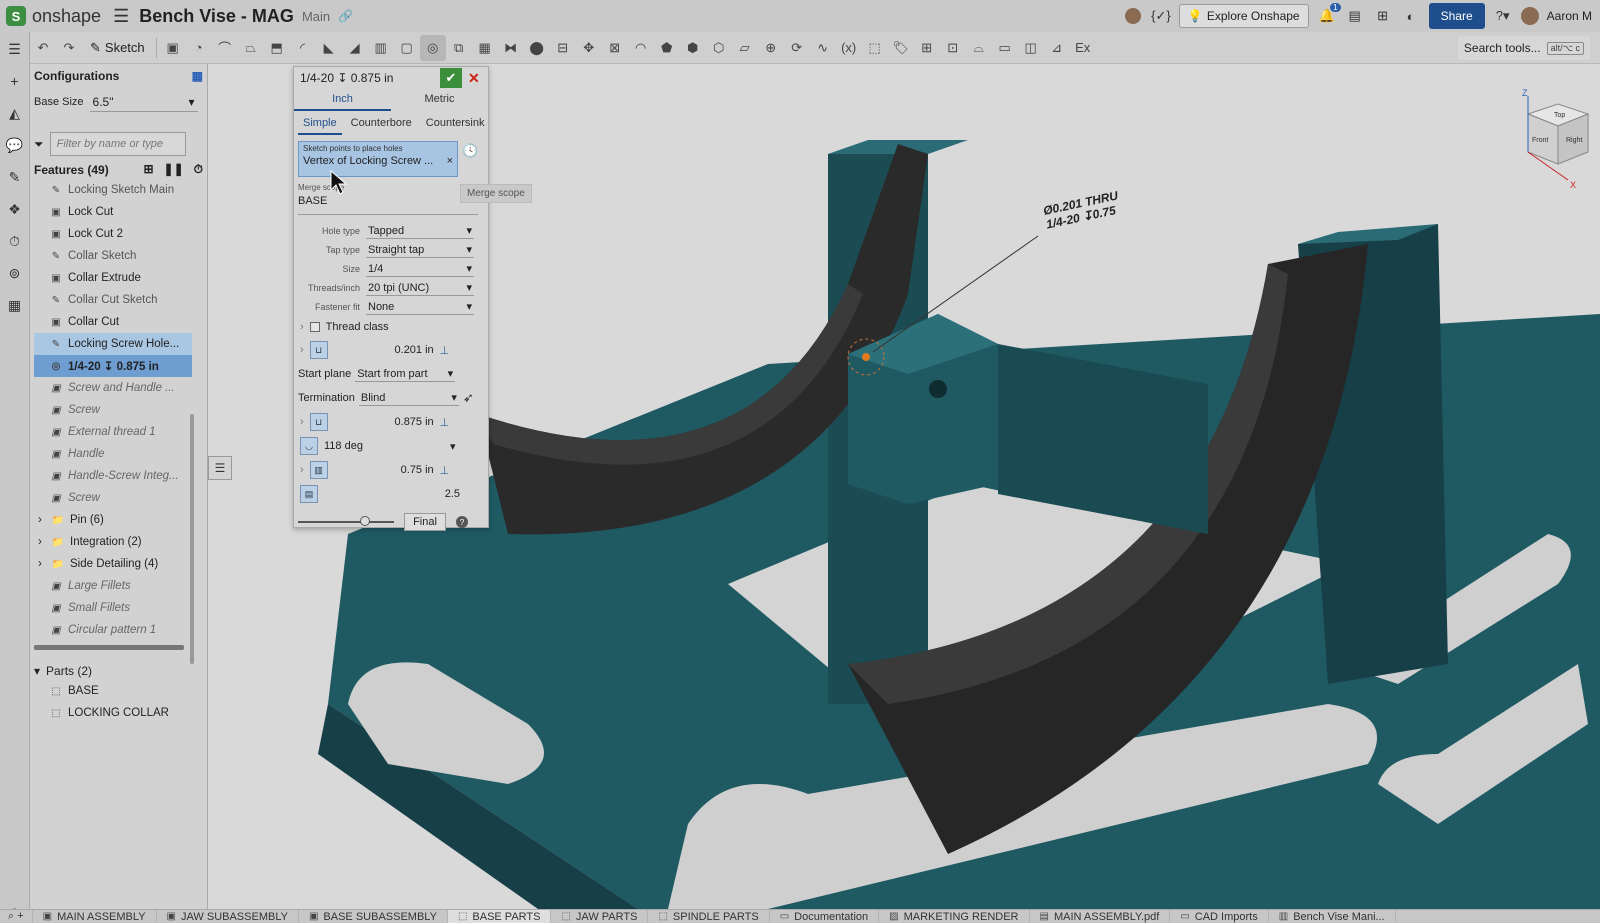 Image resolution: width=1600 pixels, height=923 pixels. What do you see at coordinates (485, 48) in the screenshot?
I see `pattern-icon: ▦` at bounding box center [485, 48].